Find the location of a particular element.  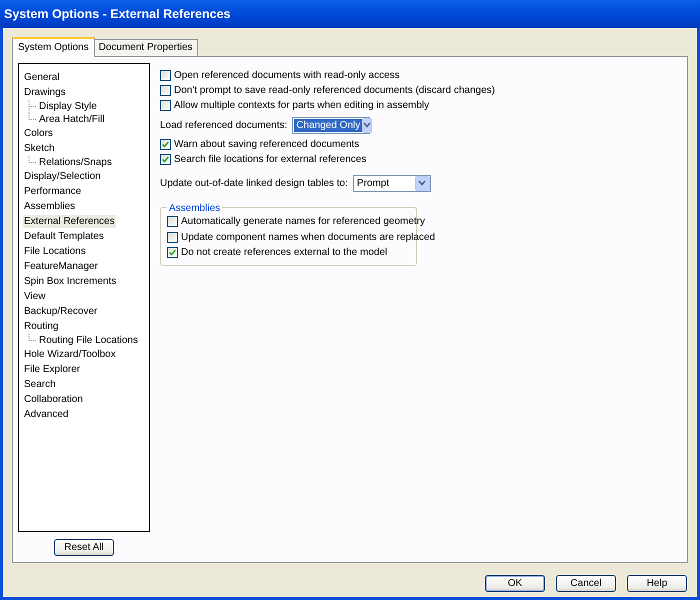

tree-item: Hole Wizard/Toolbox is located at coordinates (70, 354).